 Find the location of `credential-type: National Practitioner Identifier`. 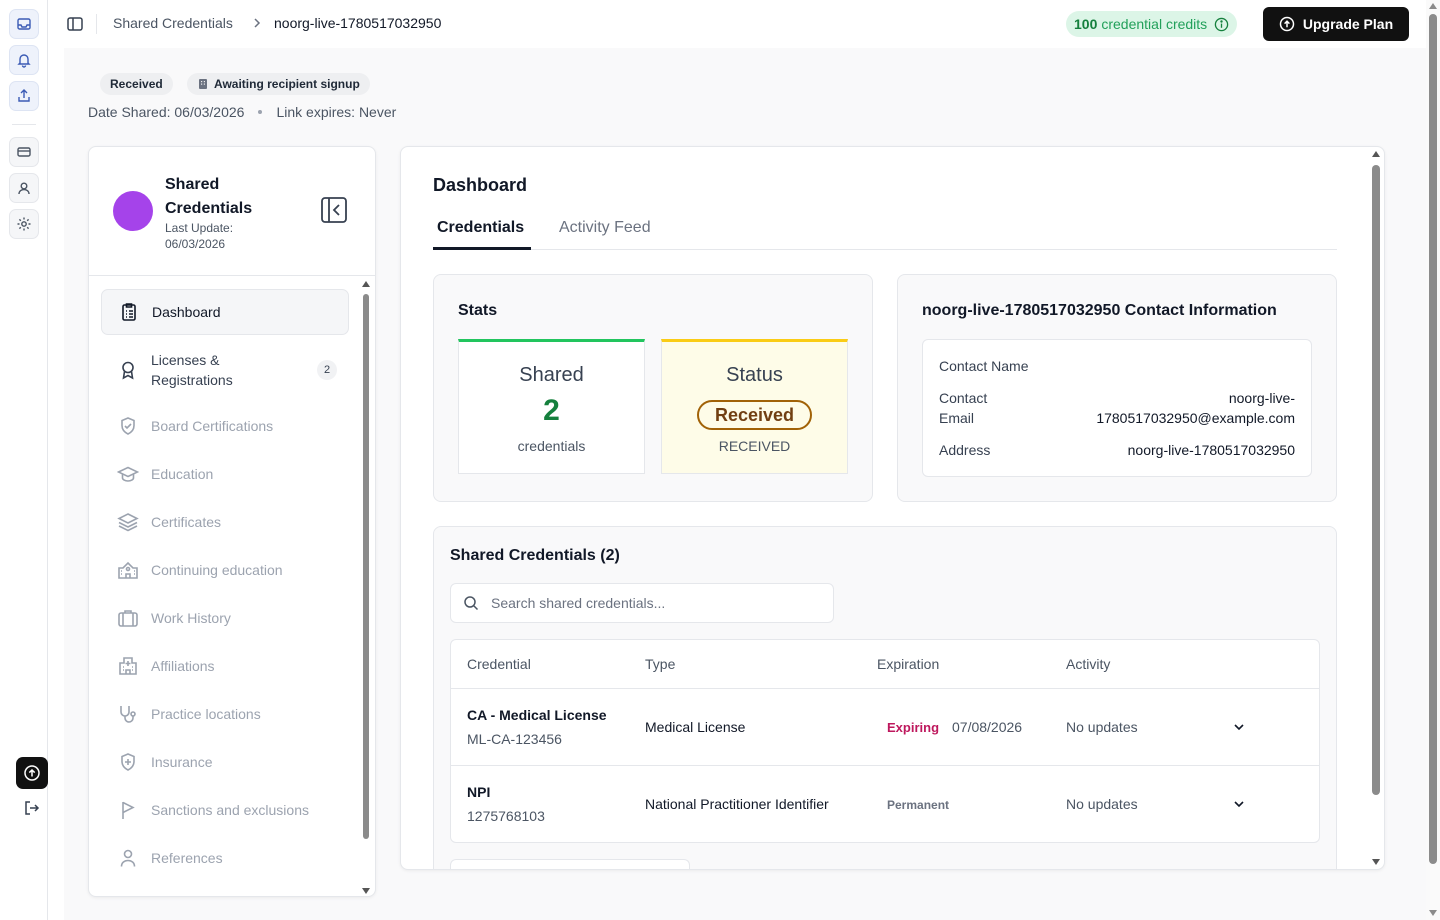

credential-type: National Practitioner Identifier is located at coordinates (737, 804).